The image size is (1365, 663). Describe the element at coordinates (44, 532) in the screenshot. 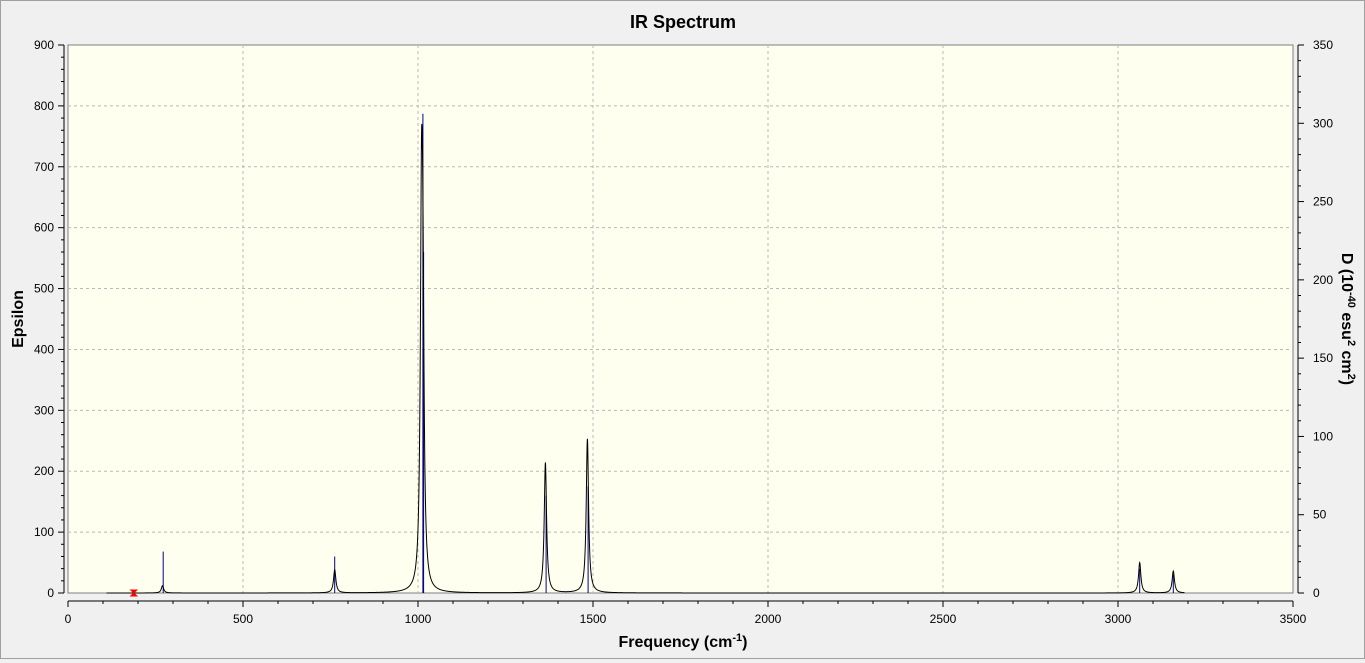

I see `y-left-tick-label: 100` at that location.